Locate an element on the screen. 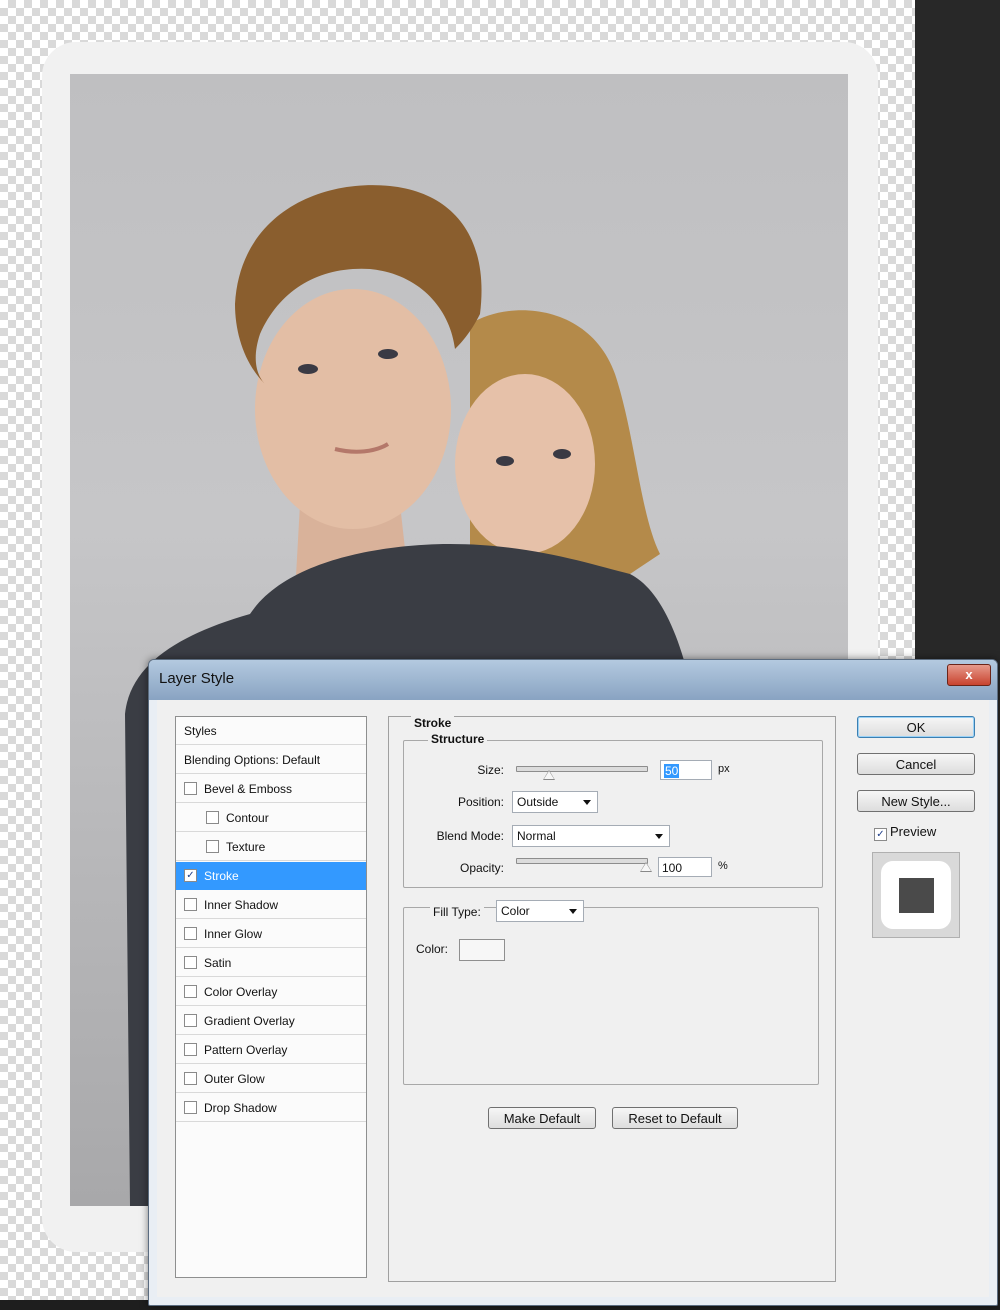 This screenshot has width=1000, height=1310. make-default-label: Make Default is located at coordinates (542, 1118).